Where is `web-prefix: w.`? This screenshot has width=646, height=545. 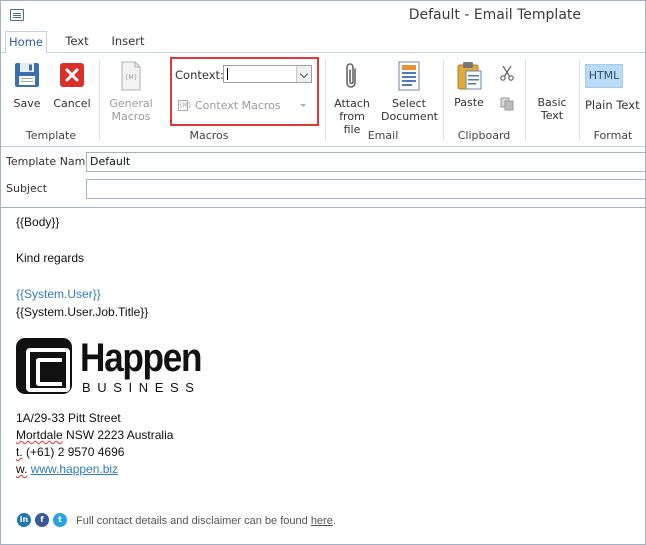
web-prefix: w. is located at coordinates (22, 469).